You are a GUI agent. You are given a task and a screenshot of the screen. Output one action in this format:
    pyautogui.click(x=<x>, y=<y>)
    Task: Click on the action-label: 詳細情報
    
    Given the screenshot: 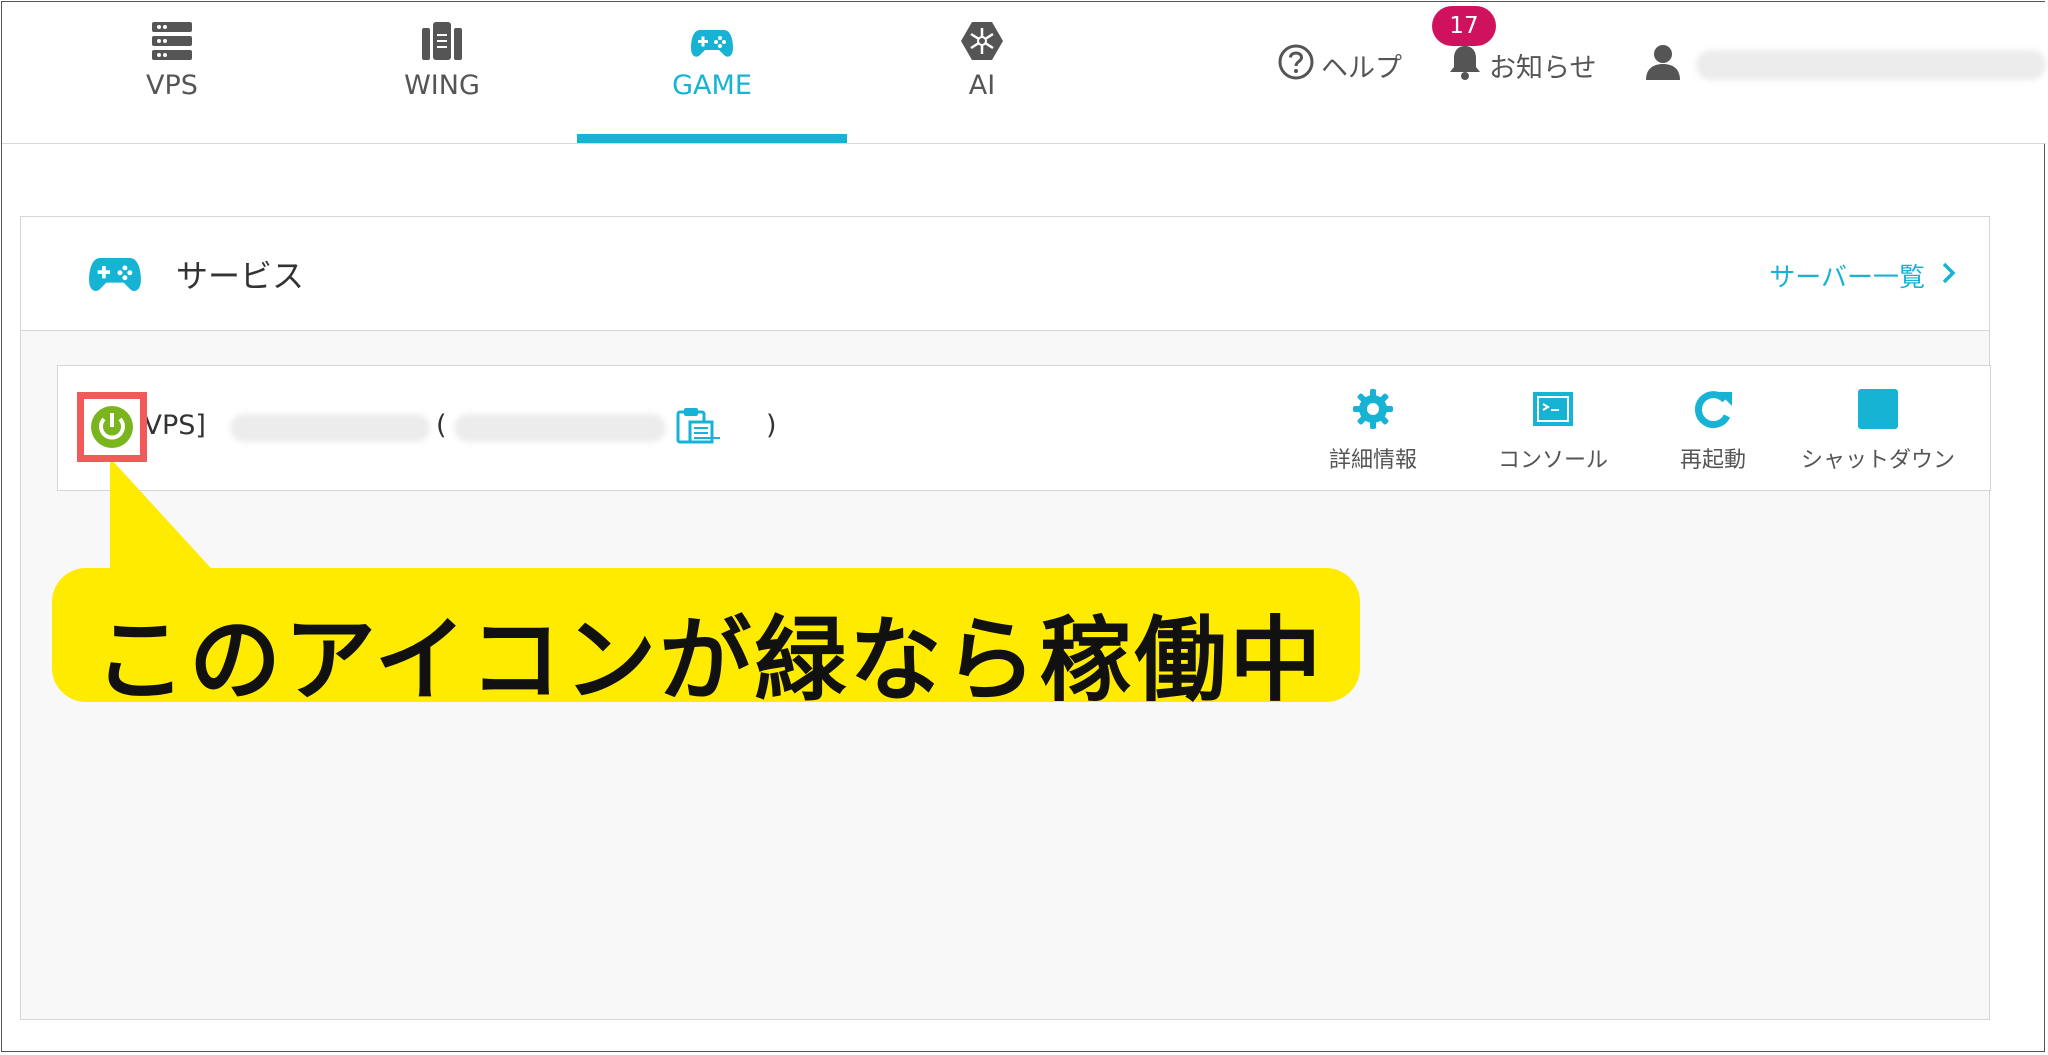 What is the action you would take?
    pyautogui.click(x=1372, y=460)
    